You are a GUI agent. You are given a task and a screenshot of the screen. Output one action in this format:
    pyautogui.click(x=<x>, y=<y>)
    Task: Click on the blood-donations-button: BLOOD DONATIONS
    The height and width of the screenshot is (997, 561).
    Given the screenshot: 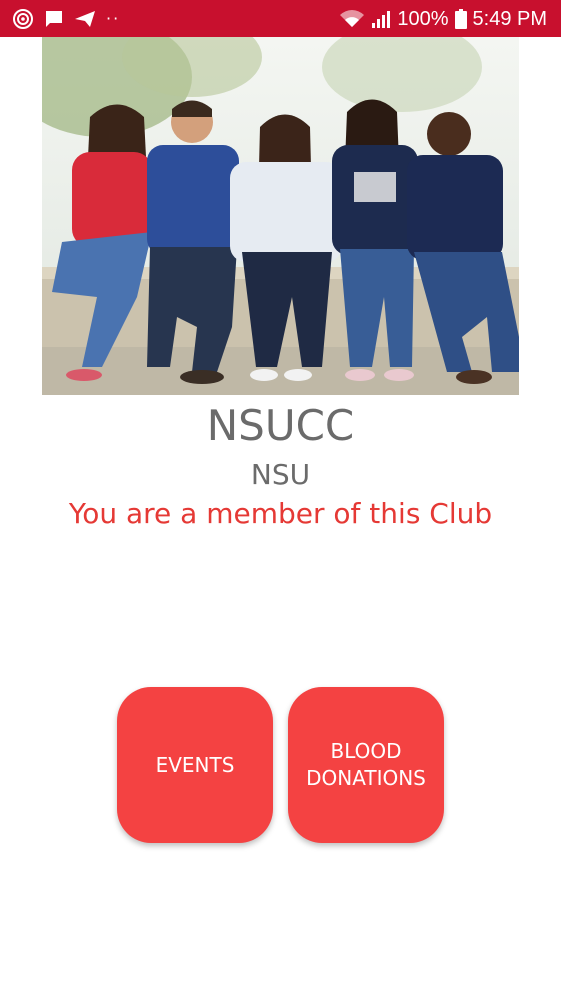 What is the action you would take?
    pyautogui.click(x=366, y=765)
    